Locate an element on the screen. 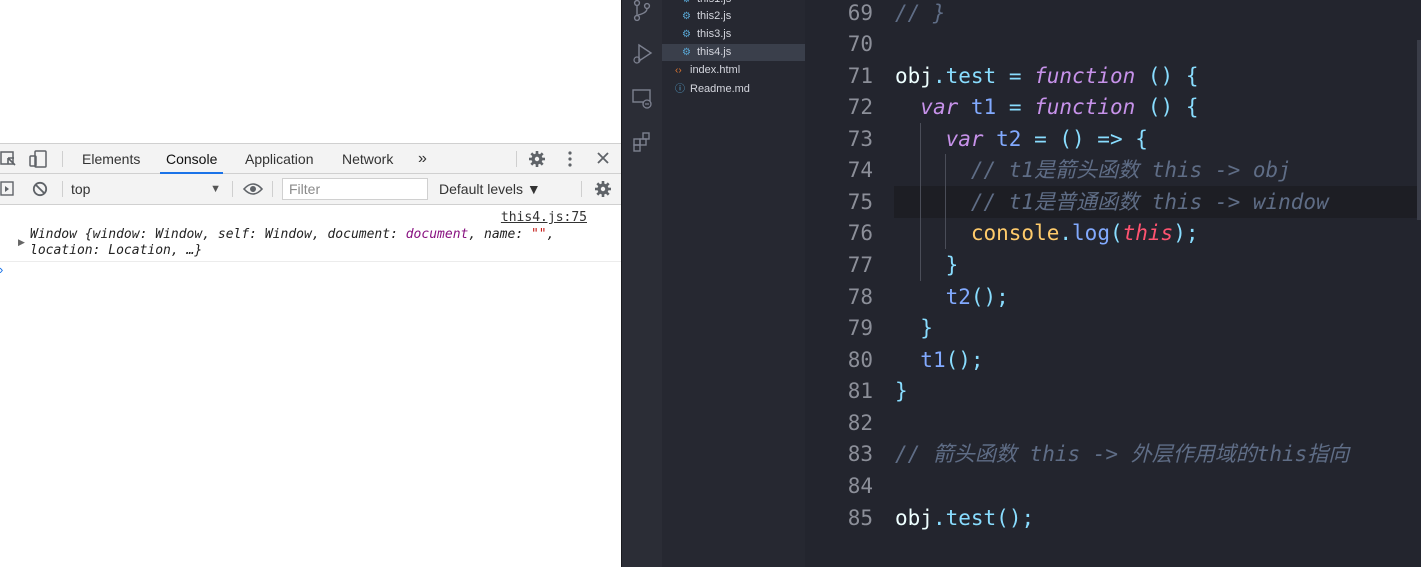  code-line: // t1是普通函数 this -> window is located at coordinates (1112, 202).